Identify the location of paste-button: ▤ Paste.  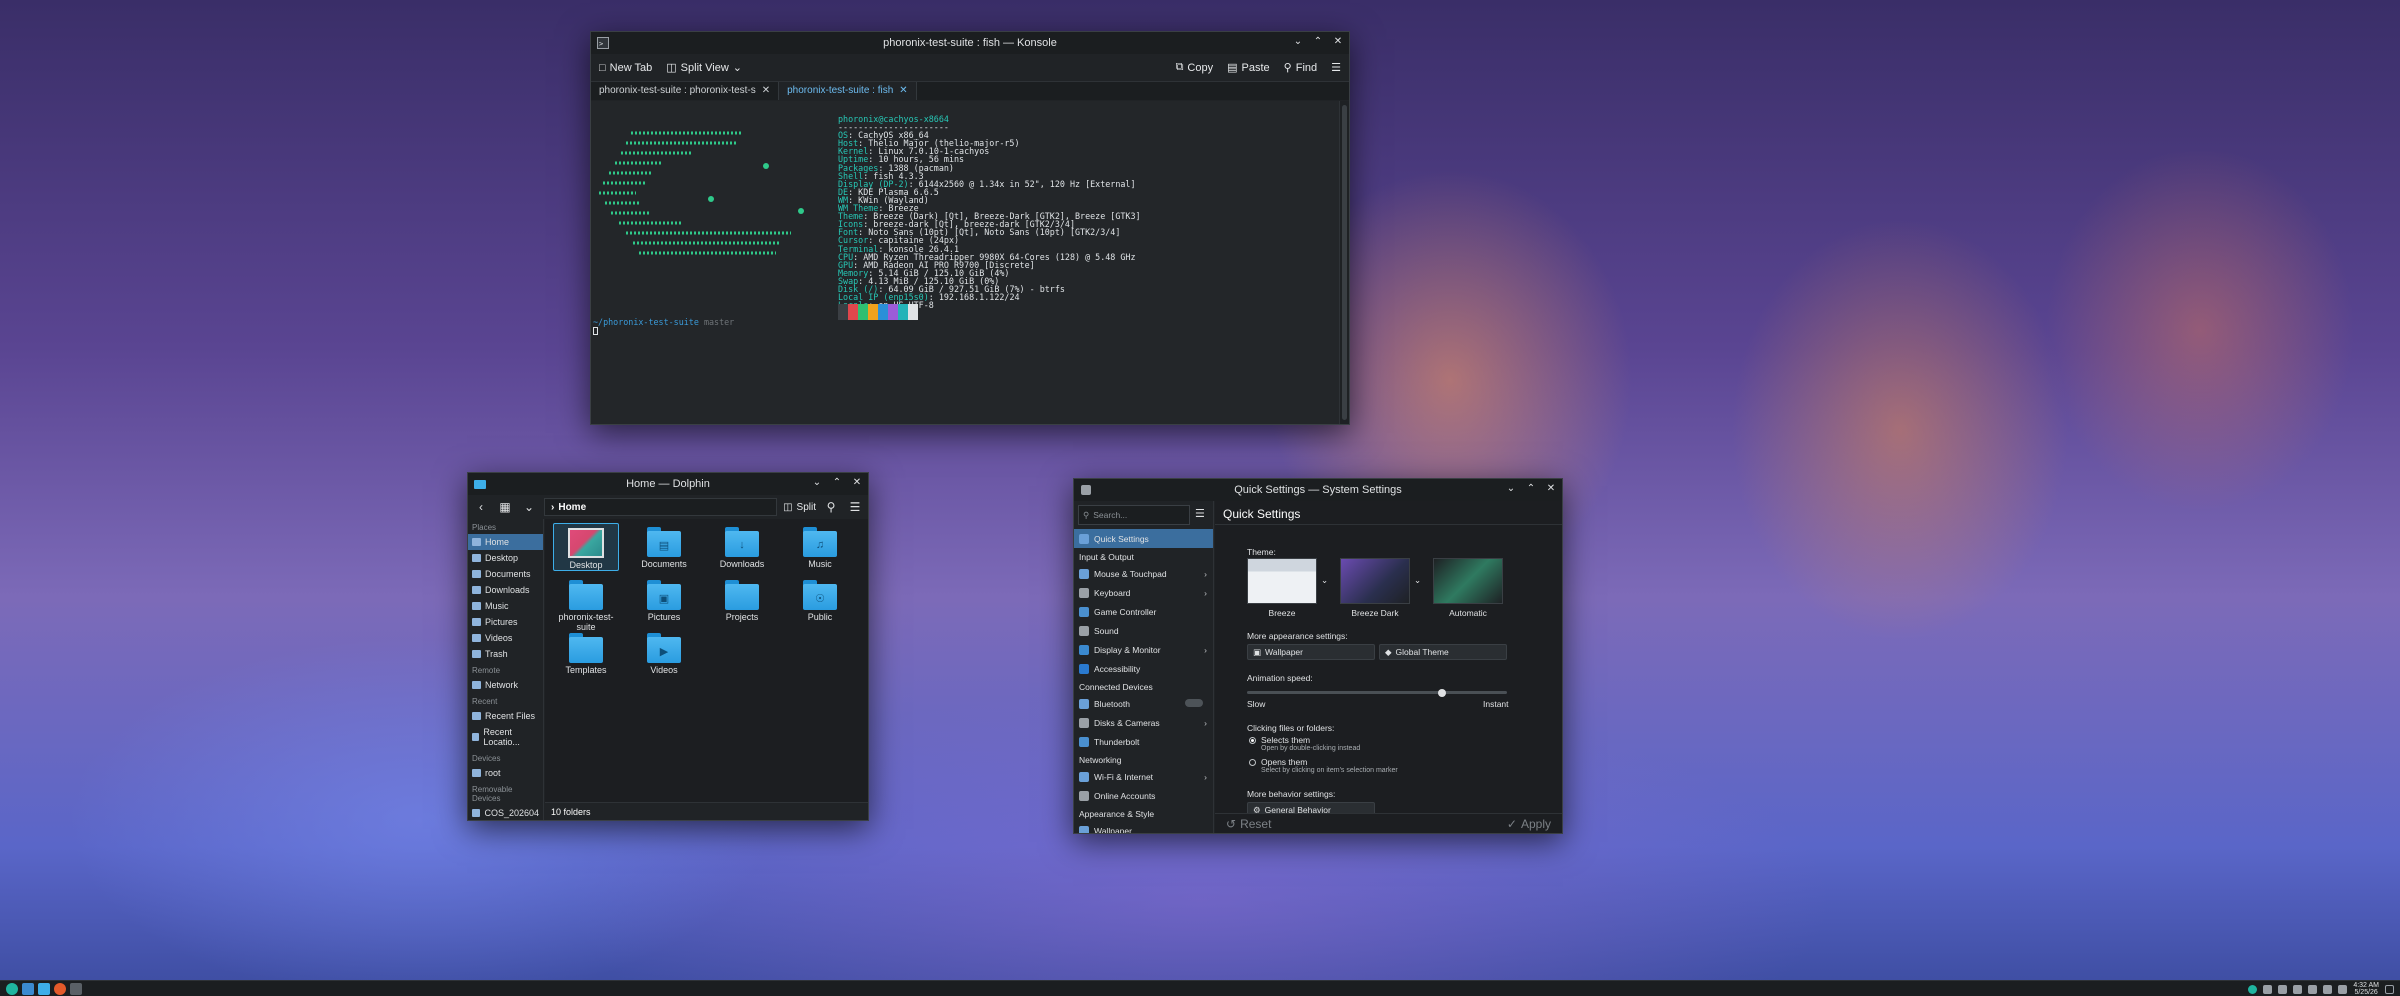
(1248, 68).